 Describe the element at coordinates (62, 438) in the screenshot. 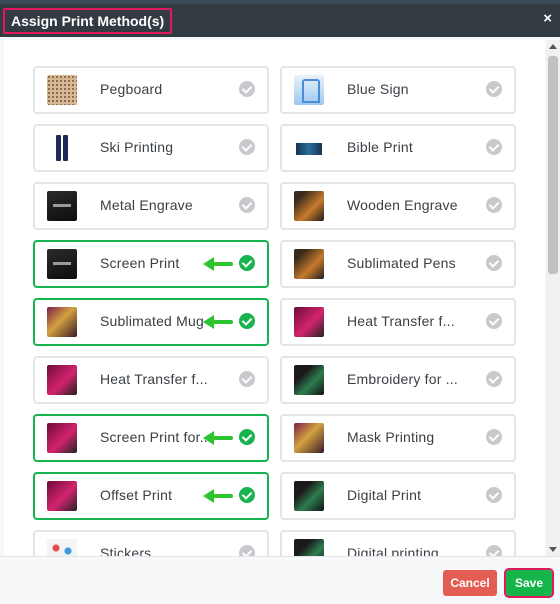

I see `screen-print-for-image` at that location.